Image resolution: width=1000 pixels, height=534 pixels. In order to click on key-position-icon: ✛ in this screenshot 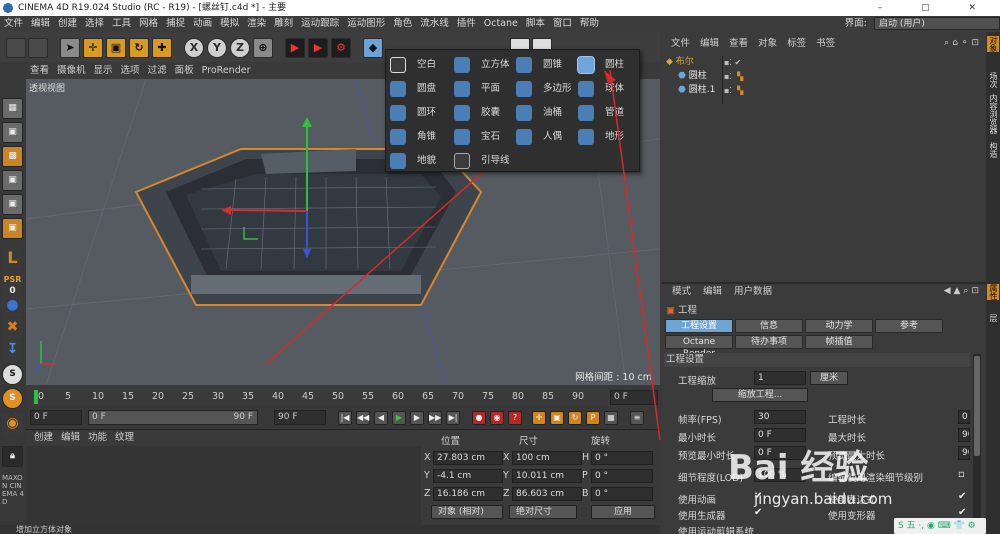, I will do `click(539, 418)`.